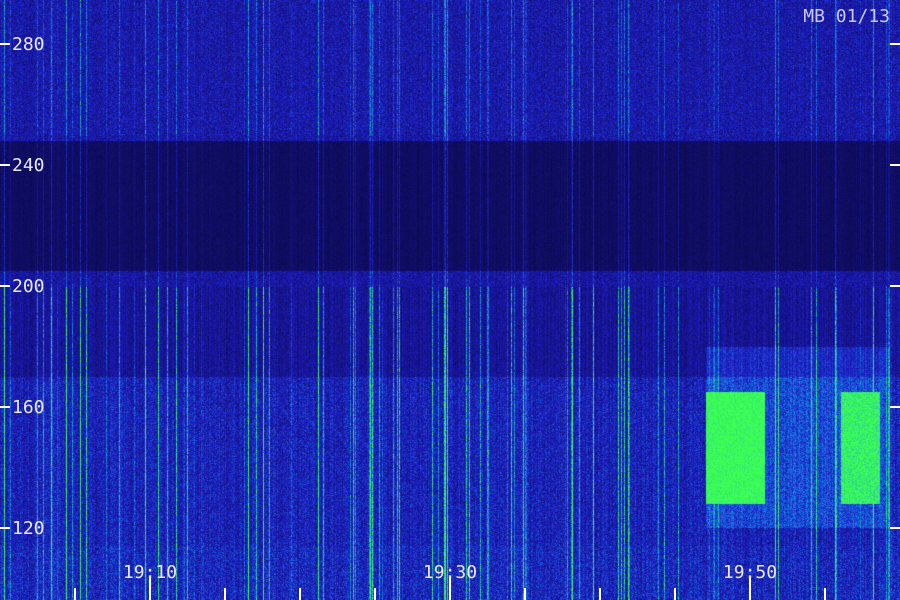  Describe the element at coordinates (846, 16) in the screenshot. I see `date-stamp: MB 01/13` at that location.